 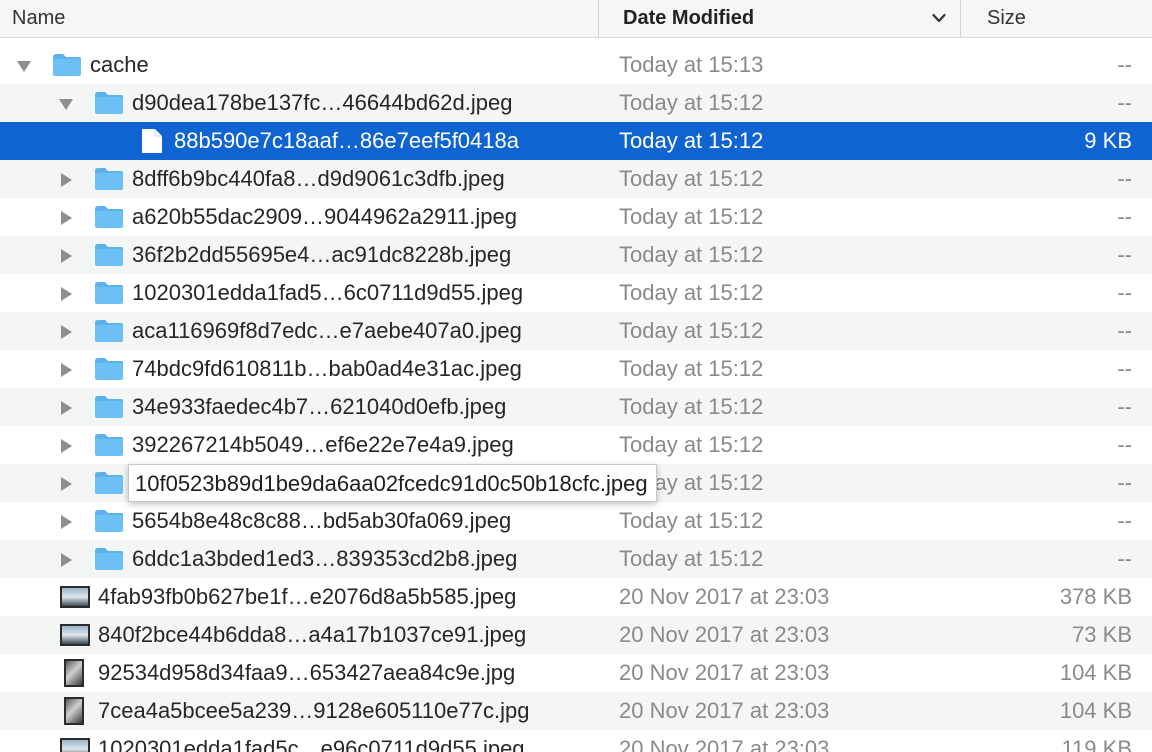 What do you see at coordinates (1108, 140) in the screenshot?
I see `file-size: 9 KB` at bounding box center [1108, 140].